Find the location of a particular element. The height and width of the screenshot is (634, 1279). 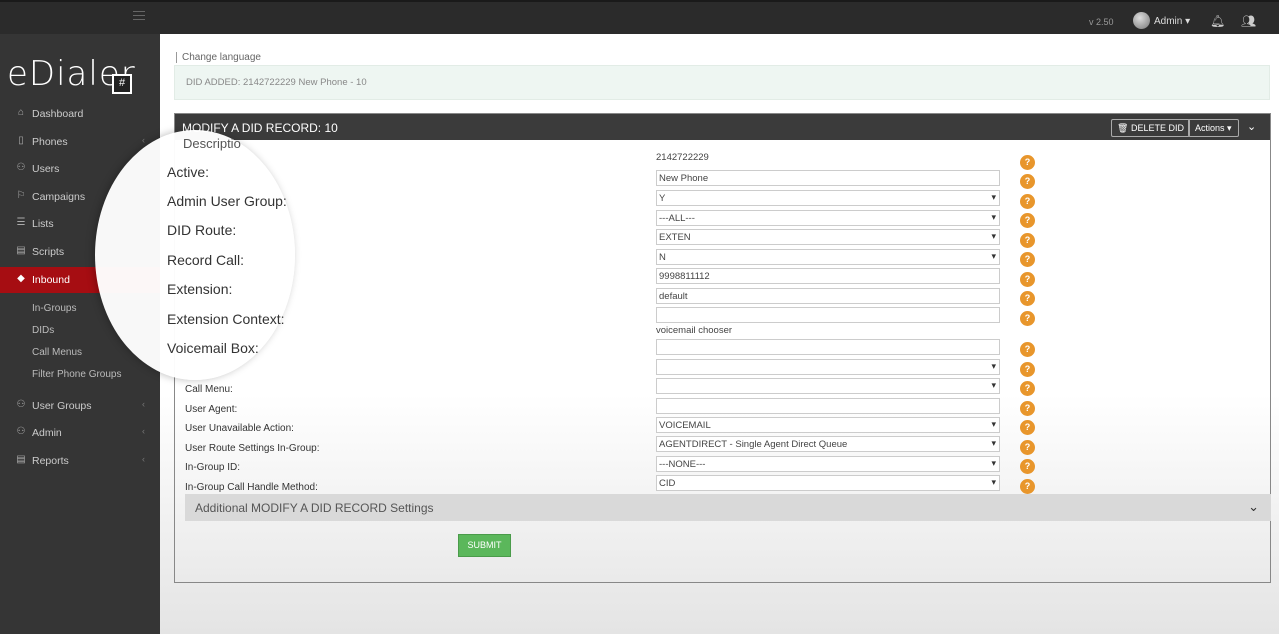

admin-user-group-select: ---ALL--- is located at coordinates (828, 218).